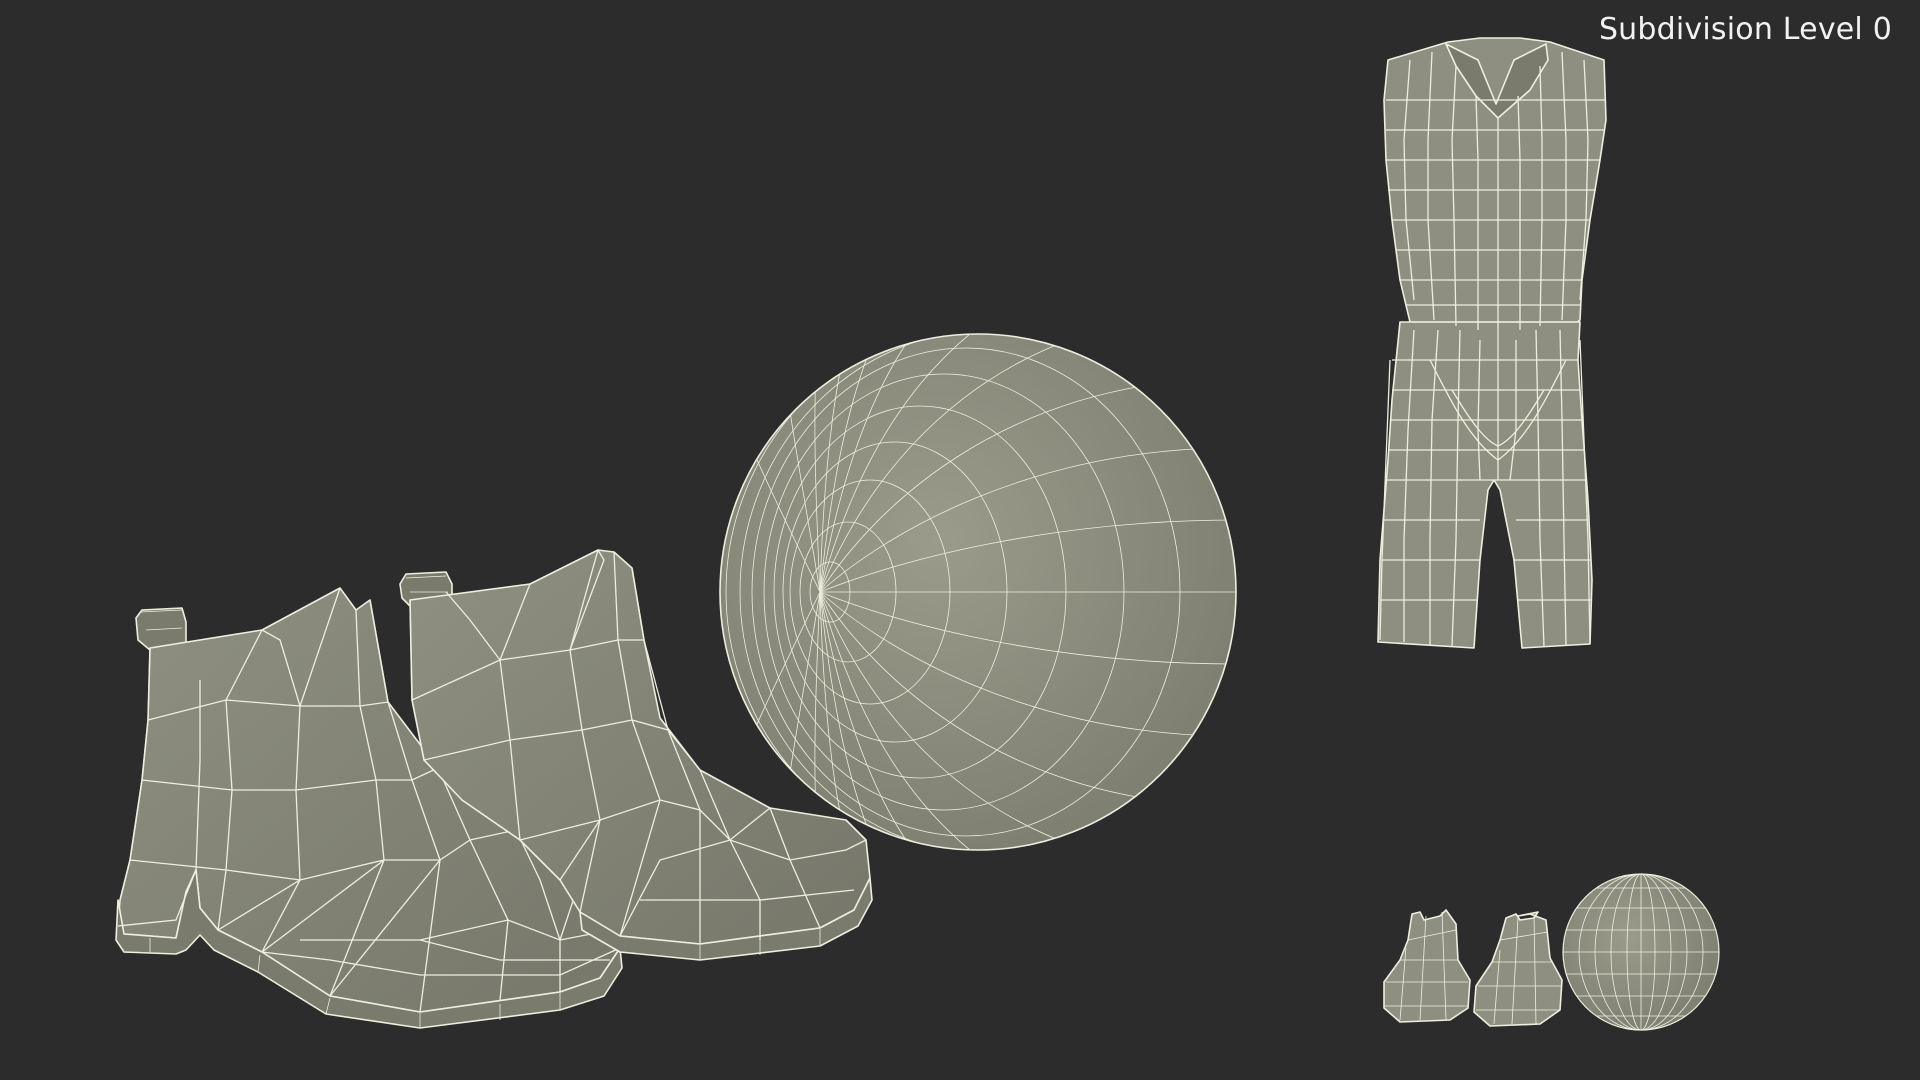  I want to click on thumbnail-left-boot, so click(1427, 966).